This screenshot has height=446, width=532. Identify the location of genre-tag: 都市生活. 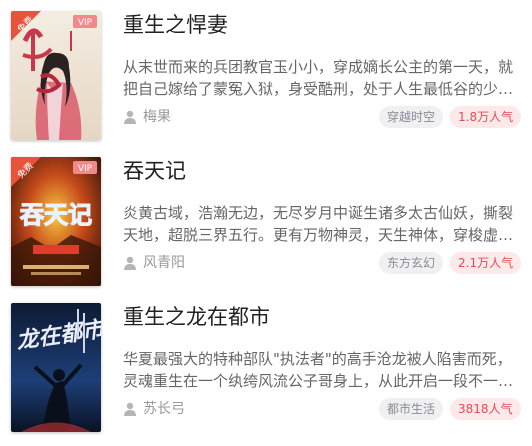
(411, 409).